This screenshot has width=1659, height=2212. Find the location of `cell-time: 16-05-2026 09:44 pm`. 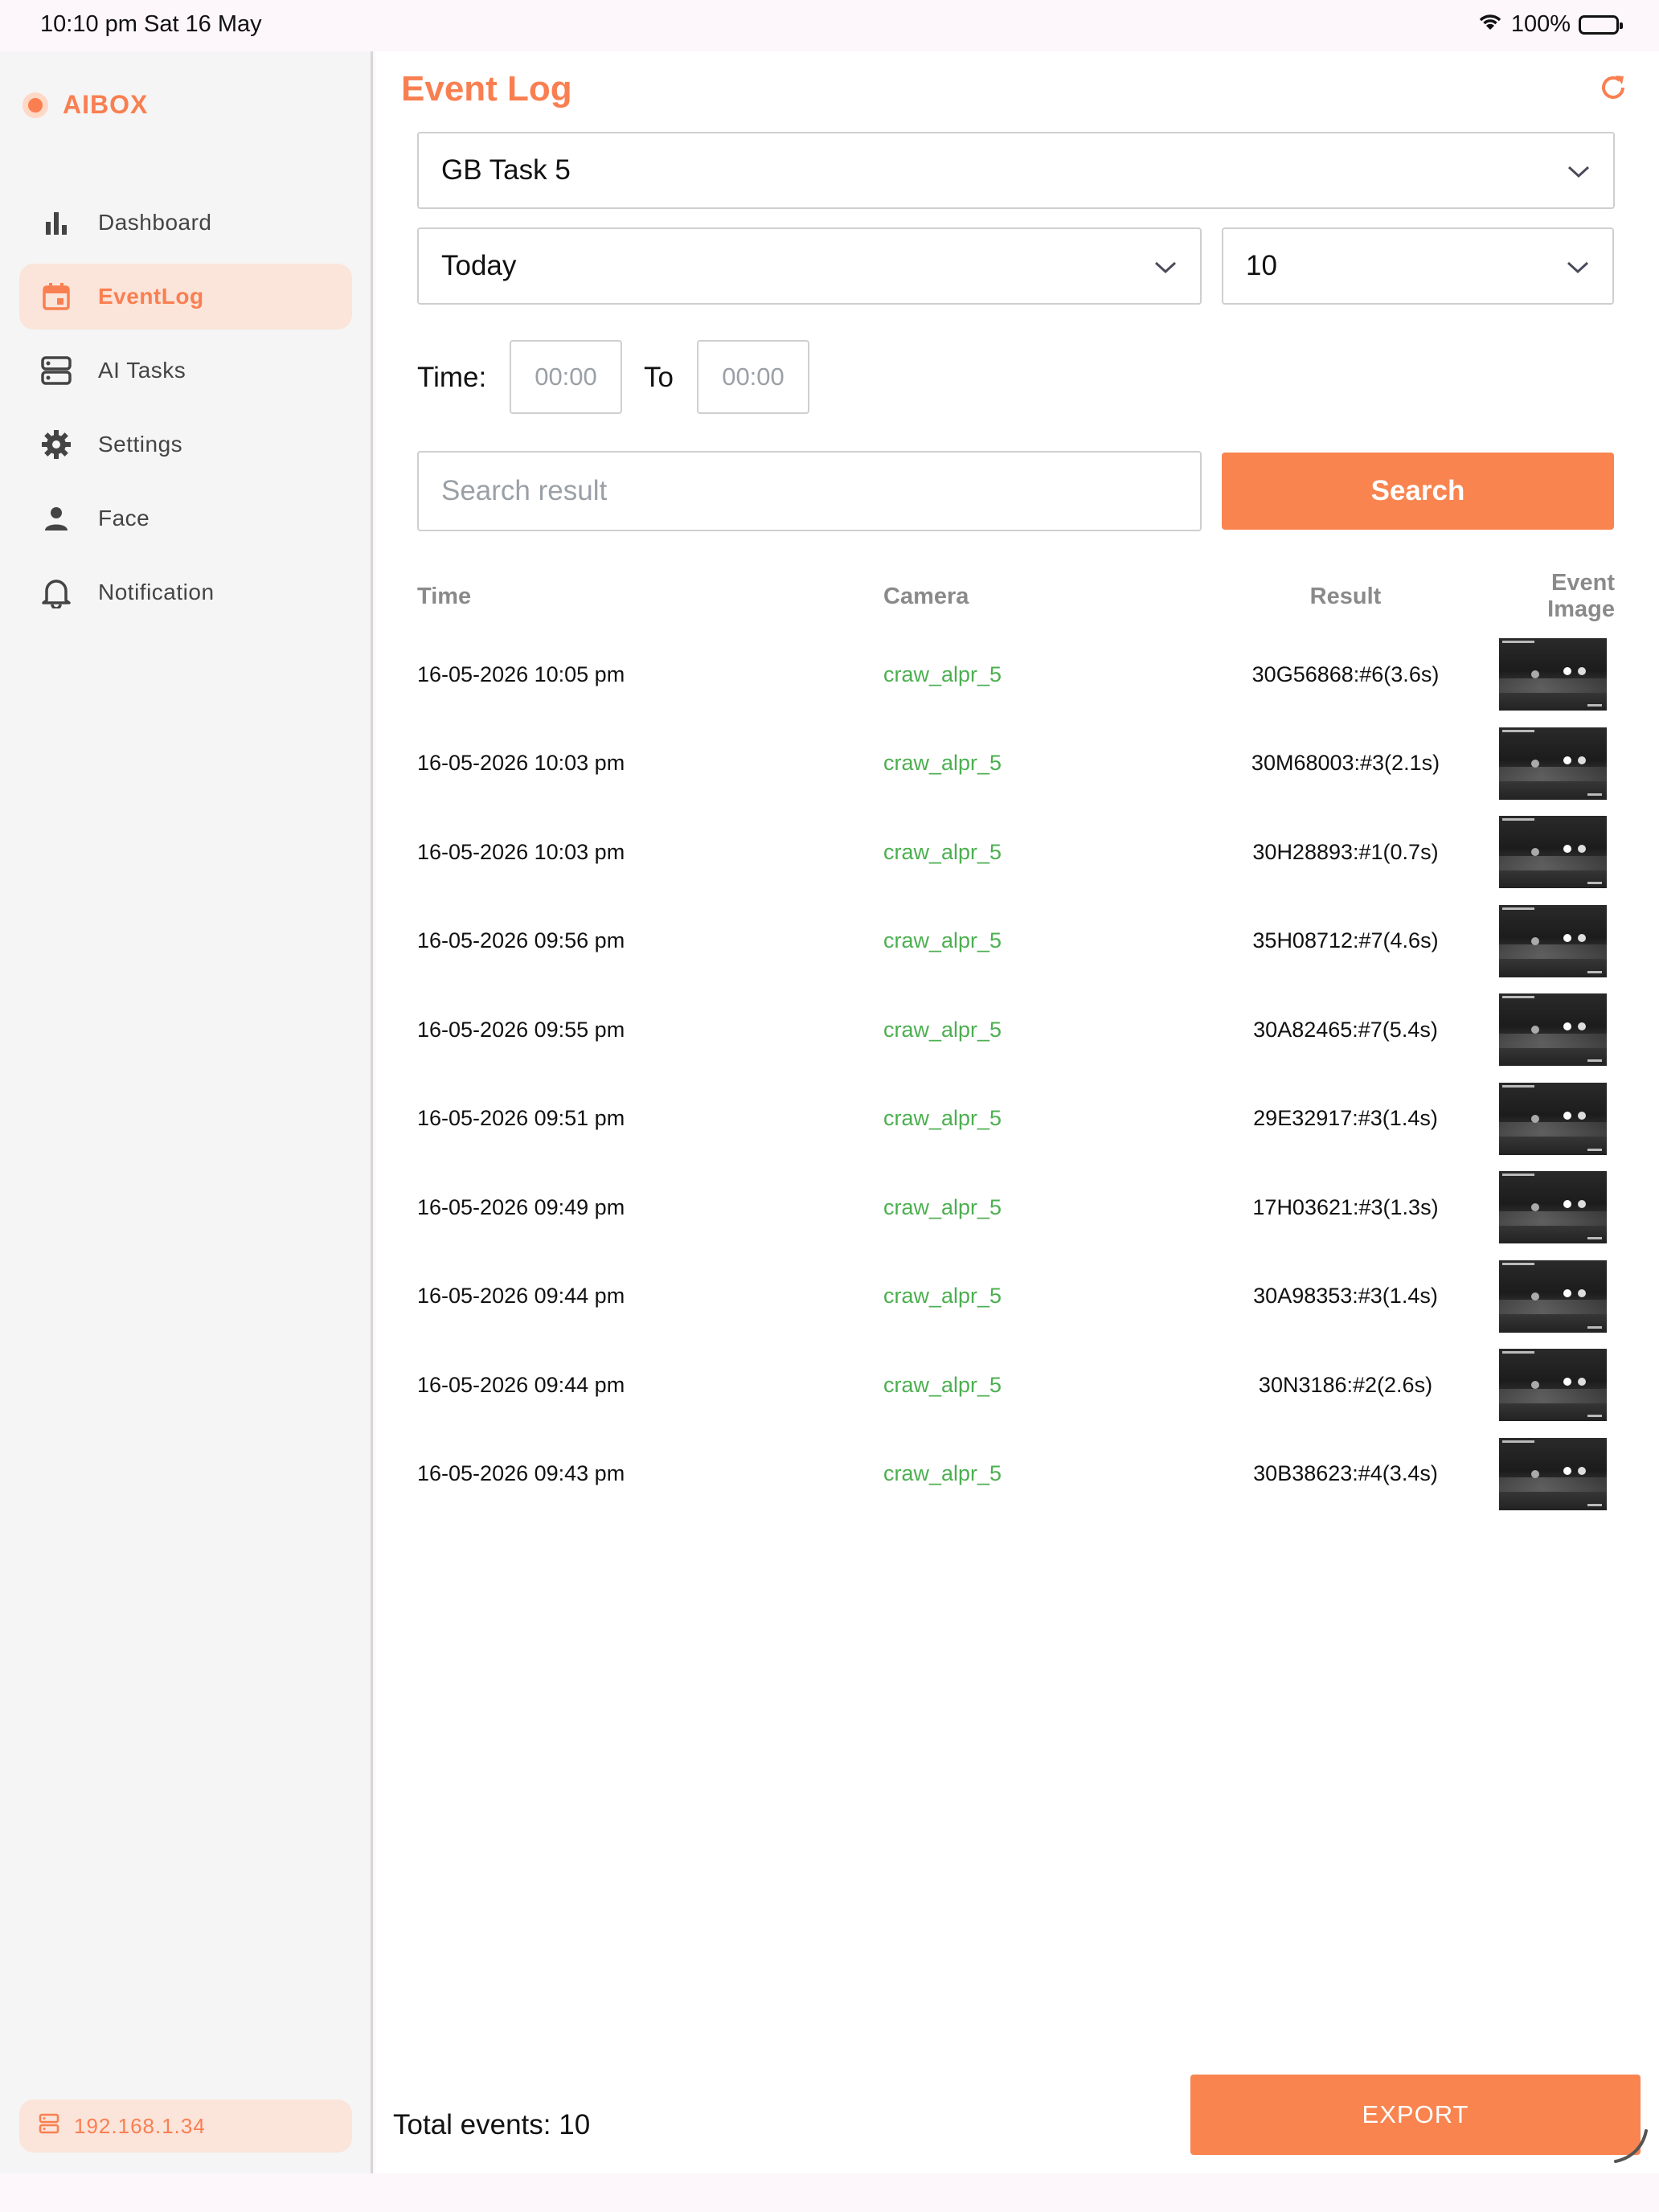

cell-time: 16-05-2026 09:44 pm is located at coordinates (521, 1296).